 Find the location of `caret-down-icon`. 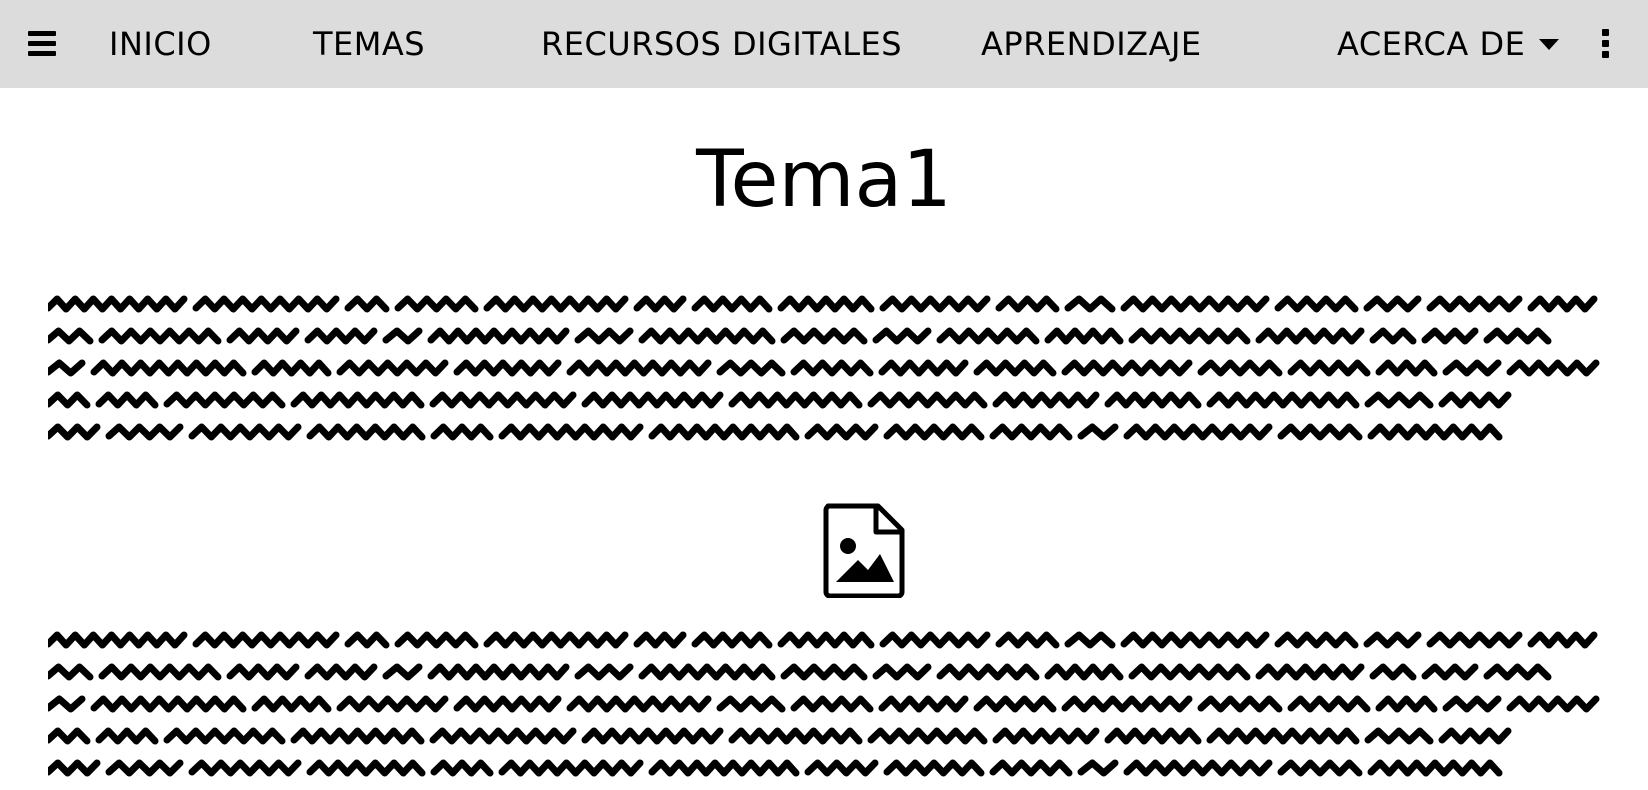

caret-down-icon is located at coordinates (1549, 44).